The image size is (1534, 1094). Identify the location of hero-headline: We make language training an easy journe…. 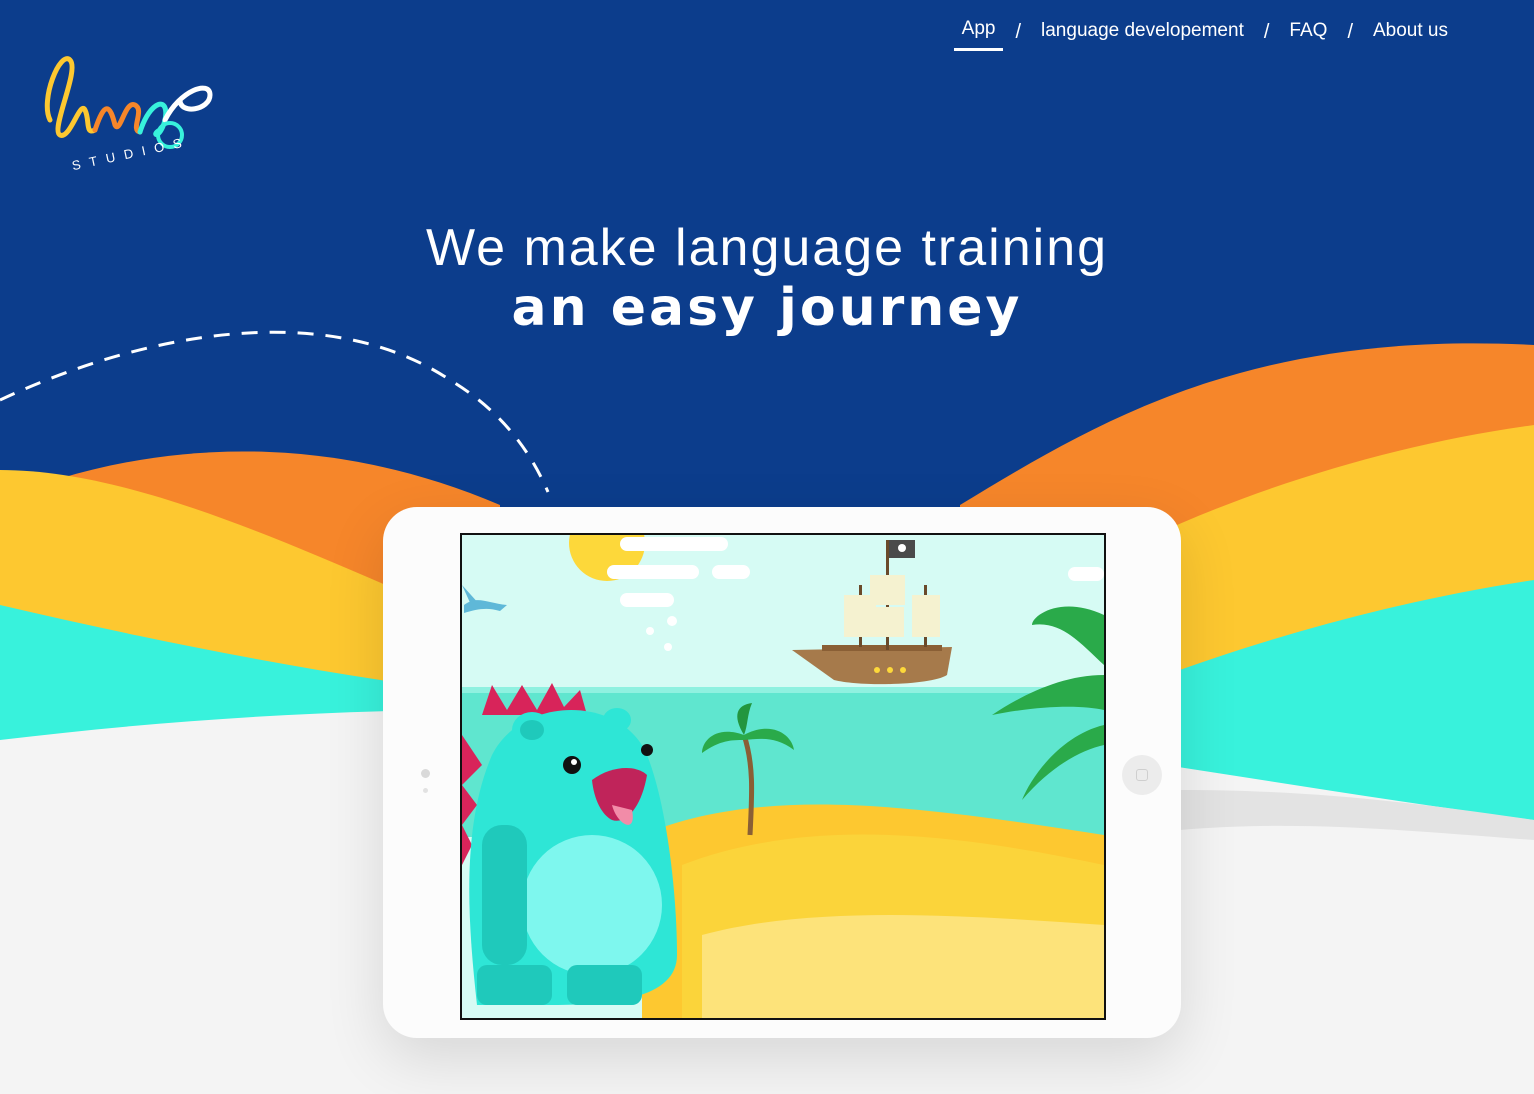
(767, 278).